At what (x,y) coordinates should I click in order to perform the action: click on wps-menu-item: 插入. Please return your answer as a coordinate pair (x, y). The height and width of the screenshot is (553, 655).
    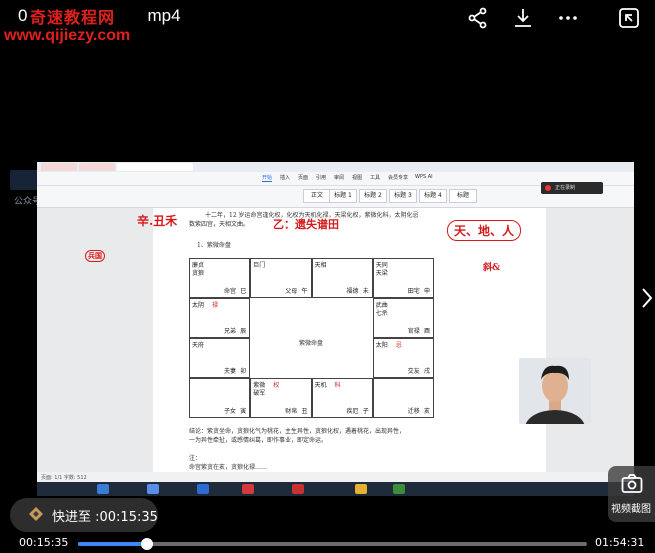
    Looking at the image, I should click on (285, 177).